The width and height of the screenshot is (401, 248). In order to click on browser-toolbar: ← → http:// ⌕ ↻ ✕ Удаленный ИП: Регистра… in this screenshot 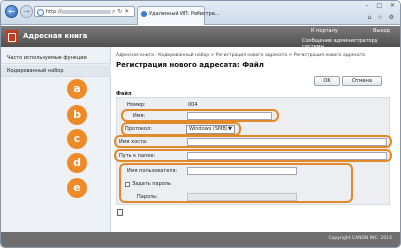, I will do `click(200, 13)`.